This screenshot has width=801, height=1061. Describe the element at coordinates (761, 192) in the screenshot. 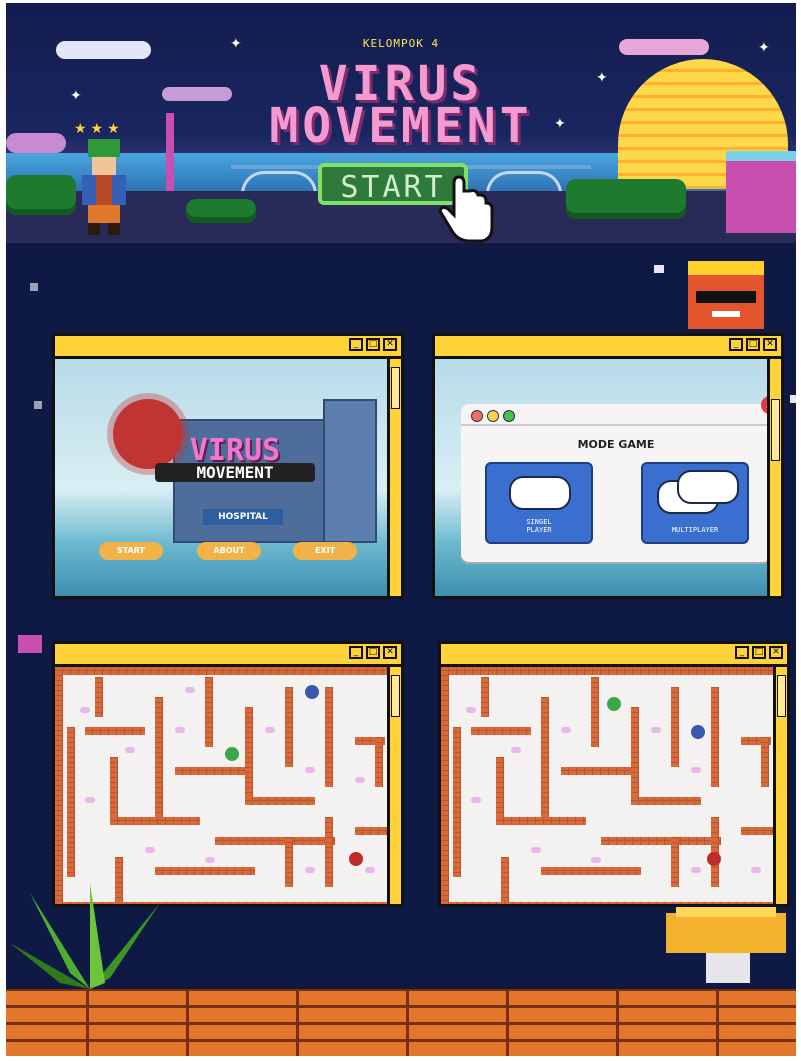

I see `pixel-shop` at that location.